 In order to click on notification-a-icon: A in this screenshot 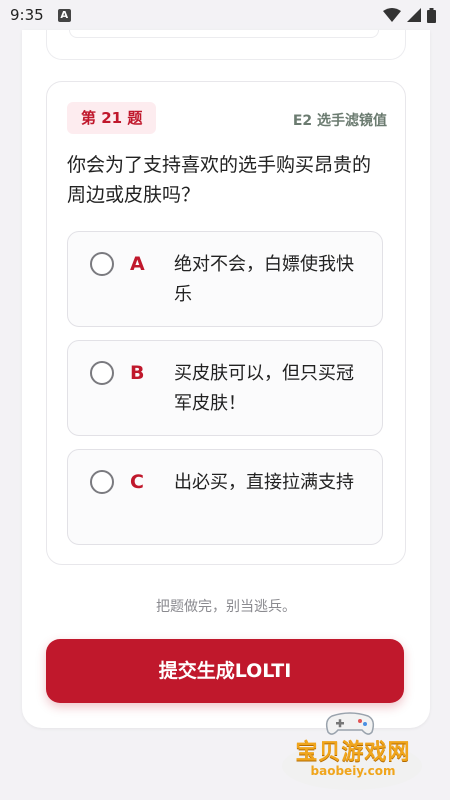, I will do `click(64, 15)`.